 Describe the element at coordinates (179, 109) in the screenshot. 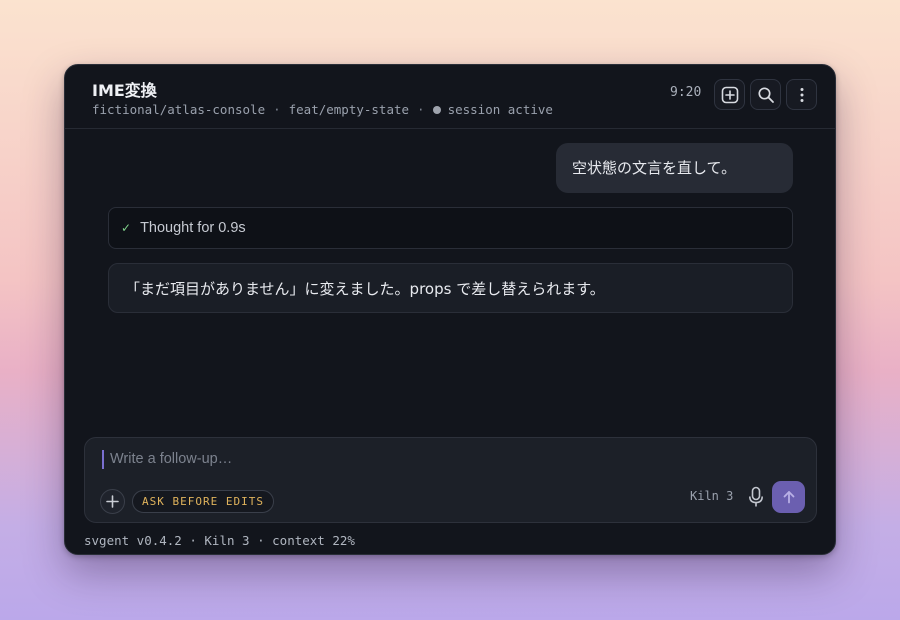

I see `repo-name: fictional/atlas-console` at that location.